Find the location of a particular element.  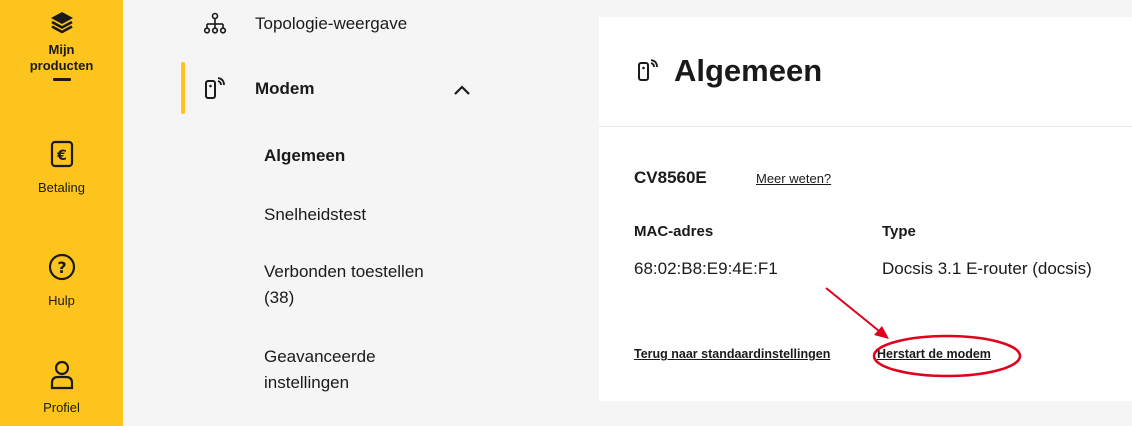

more-info-link: Meer weten? is located at coordinates (793, 178).